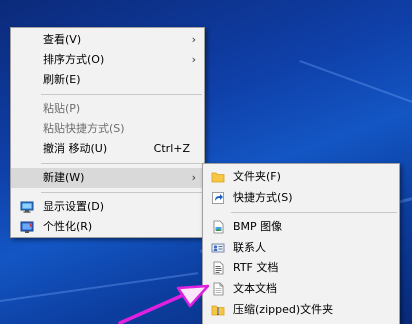  Describe the element at coordinates (107, 109) in the screenshot. I see `menu-item-paste: 粘贴(P)` at that location.